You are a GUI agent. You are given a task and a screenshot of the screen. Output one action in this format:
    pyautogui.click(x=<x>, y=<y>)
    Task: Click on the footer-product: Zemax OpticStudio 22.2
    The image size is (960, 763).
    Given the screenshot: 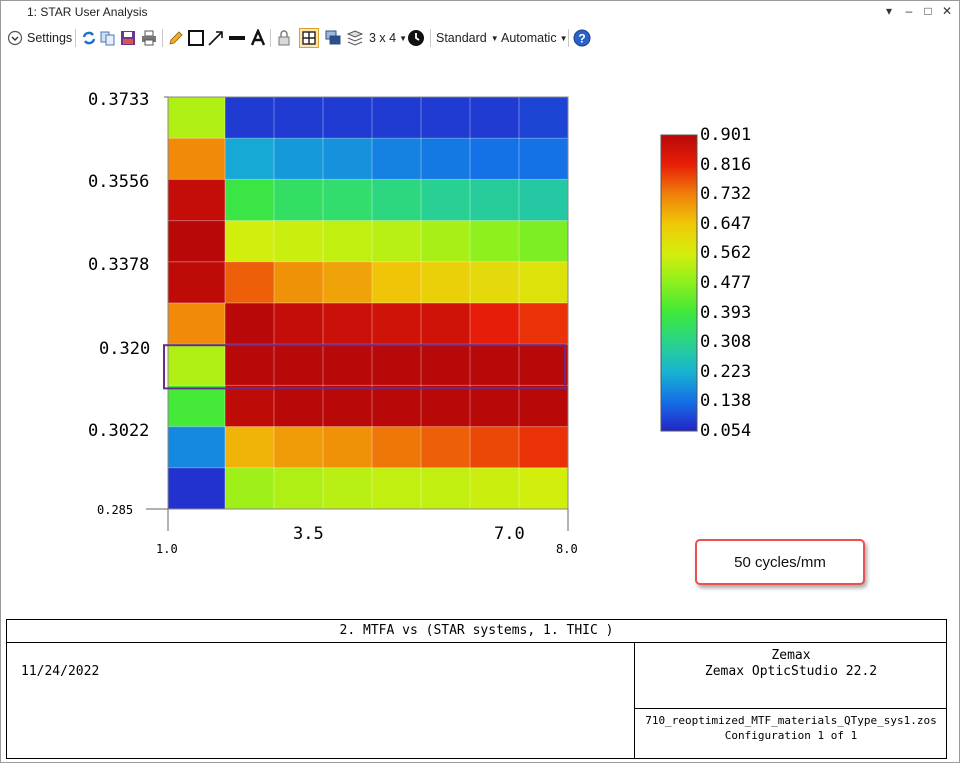 What is the action you would take?
    pyautogui.click(x=791, y=671)
    